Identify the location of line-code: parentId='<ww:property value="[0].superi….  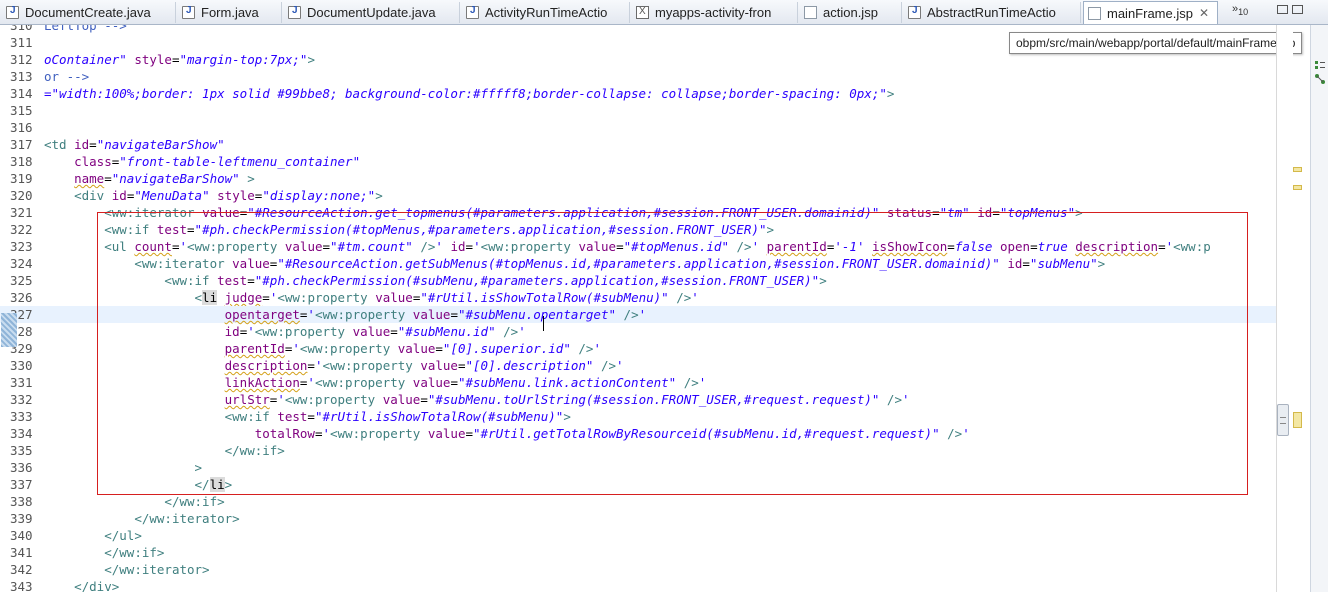
(322, 348).